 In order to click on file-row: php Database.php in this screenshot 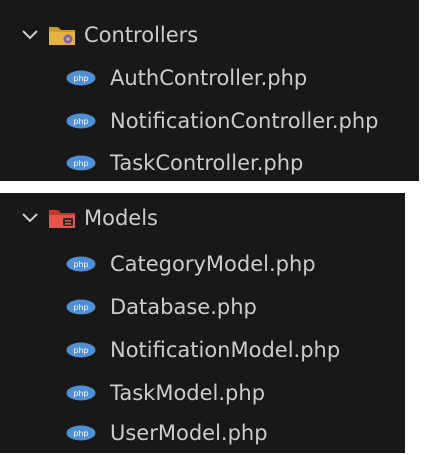, I will do `click(202, 307)`.